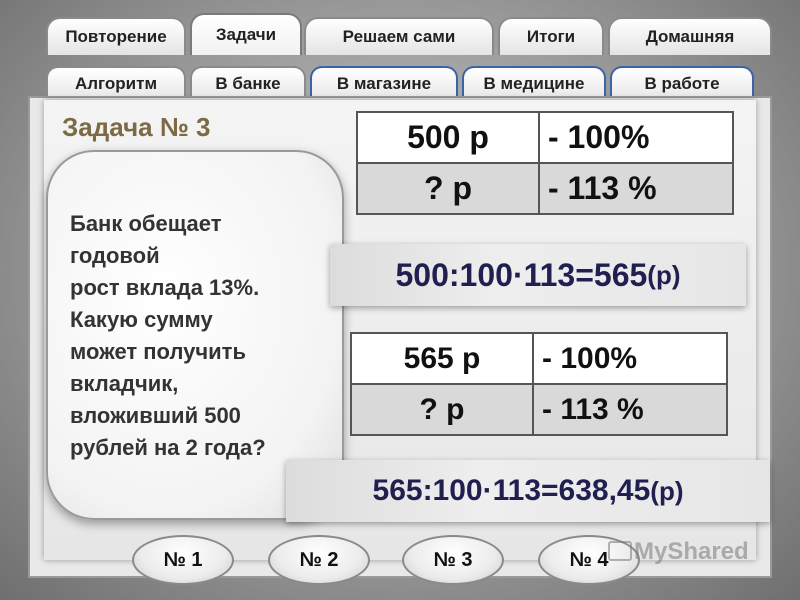 This screenshot has width=800, height=600. Describe the element at coordinates (664, 274) in the screenshot. I see `formula-1-unit: (р)` at that location.